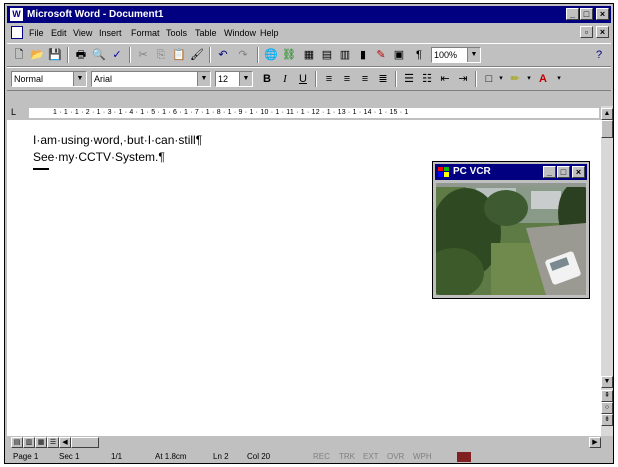 The height and width of the screenshot is (467, 618). Describe the element at coordinates (99, 55) in the screenshot. I see `print-preview-icon: 🔍` at that location.